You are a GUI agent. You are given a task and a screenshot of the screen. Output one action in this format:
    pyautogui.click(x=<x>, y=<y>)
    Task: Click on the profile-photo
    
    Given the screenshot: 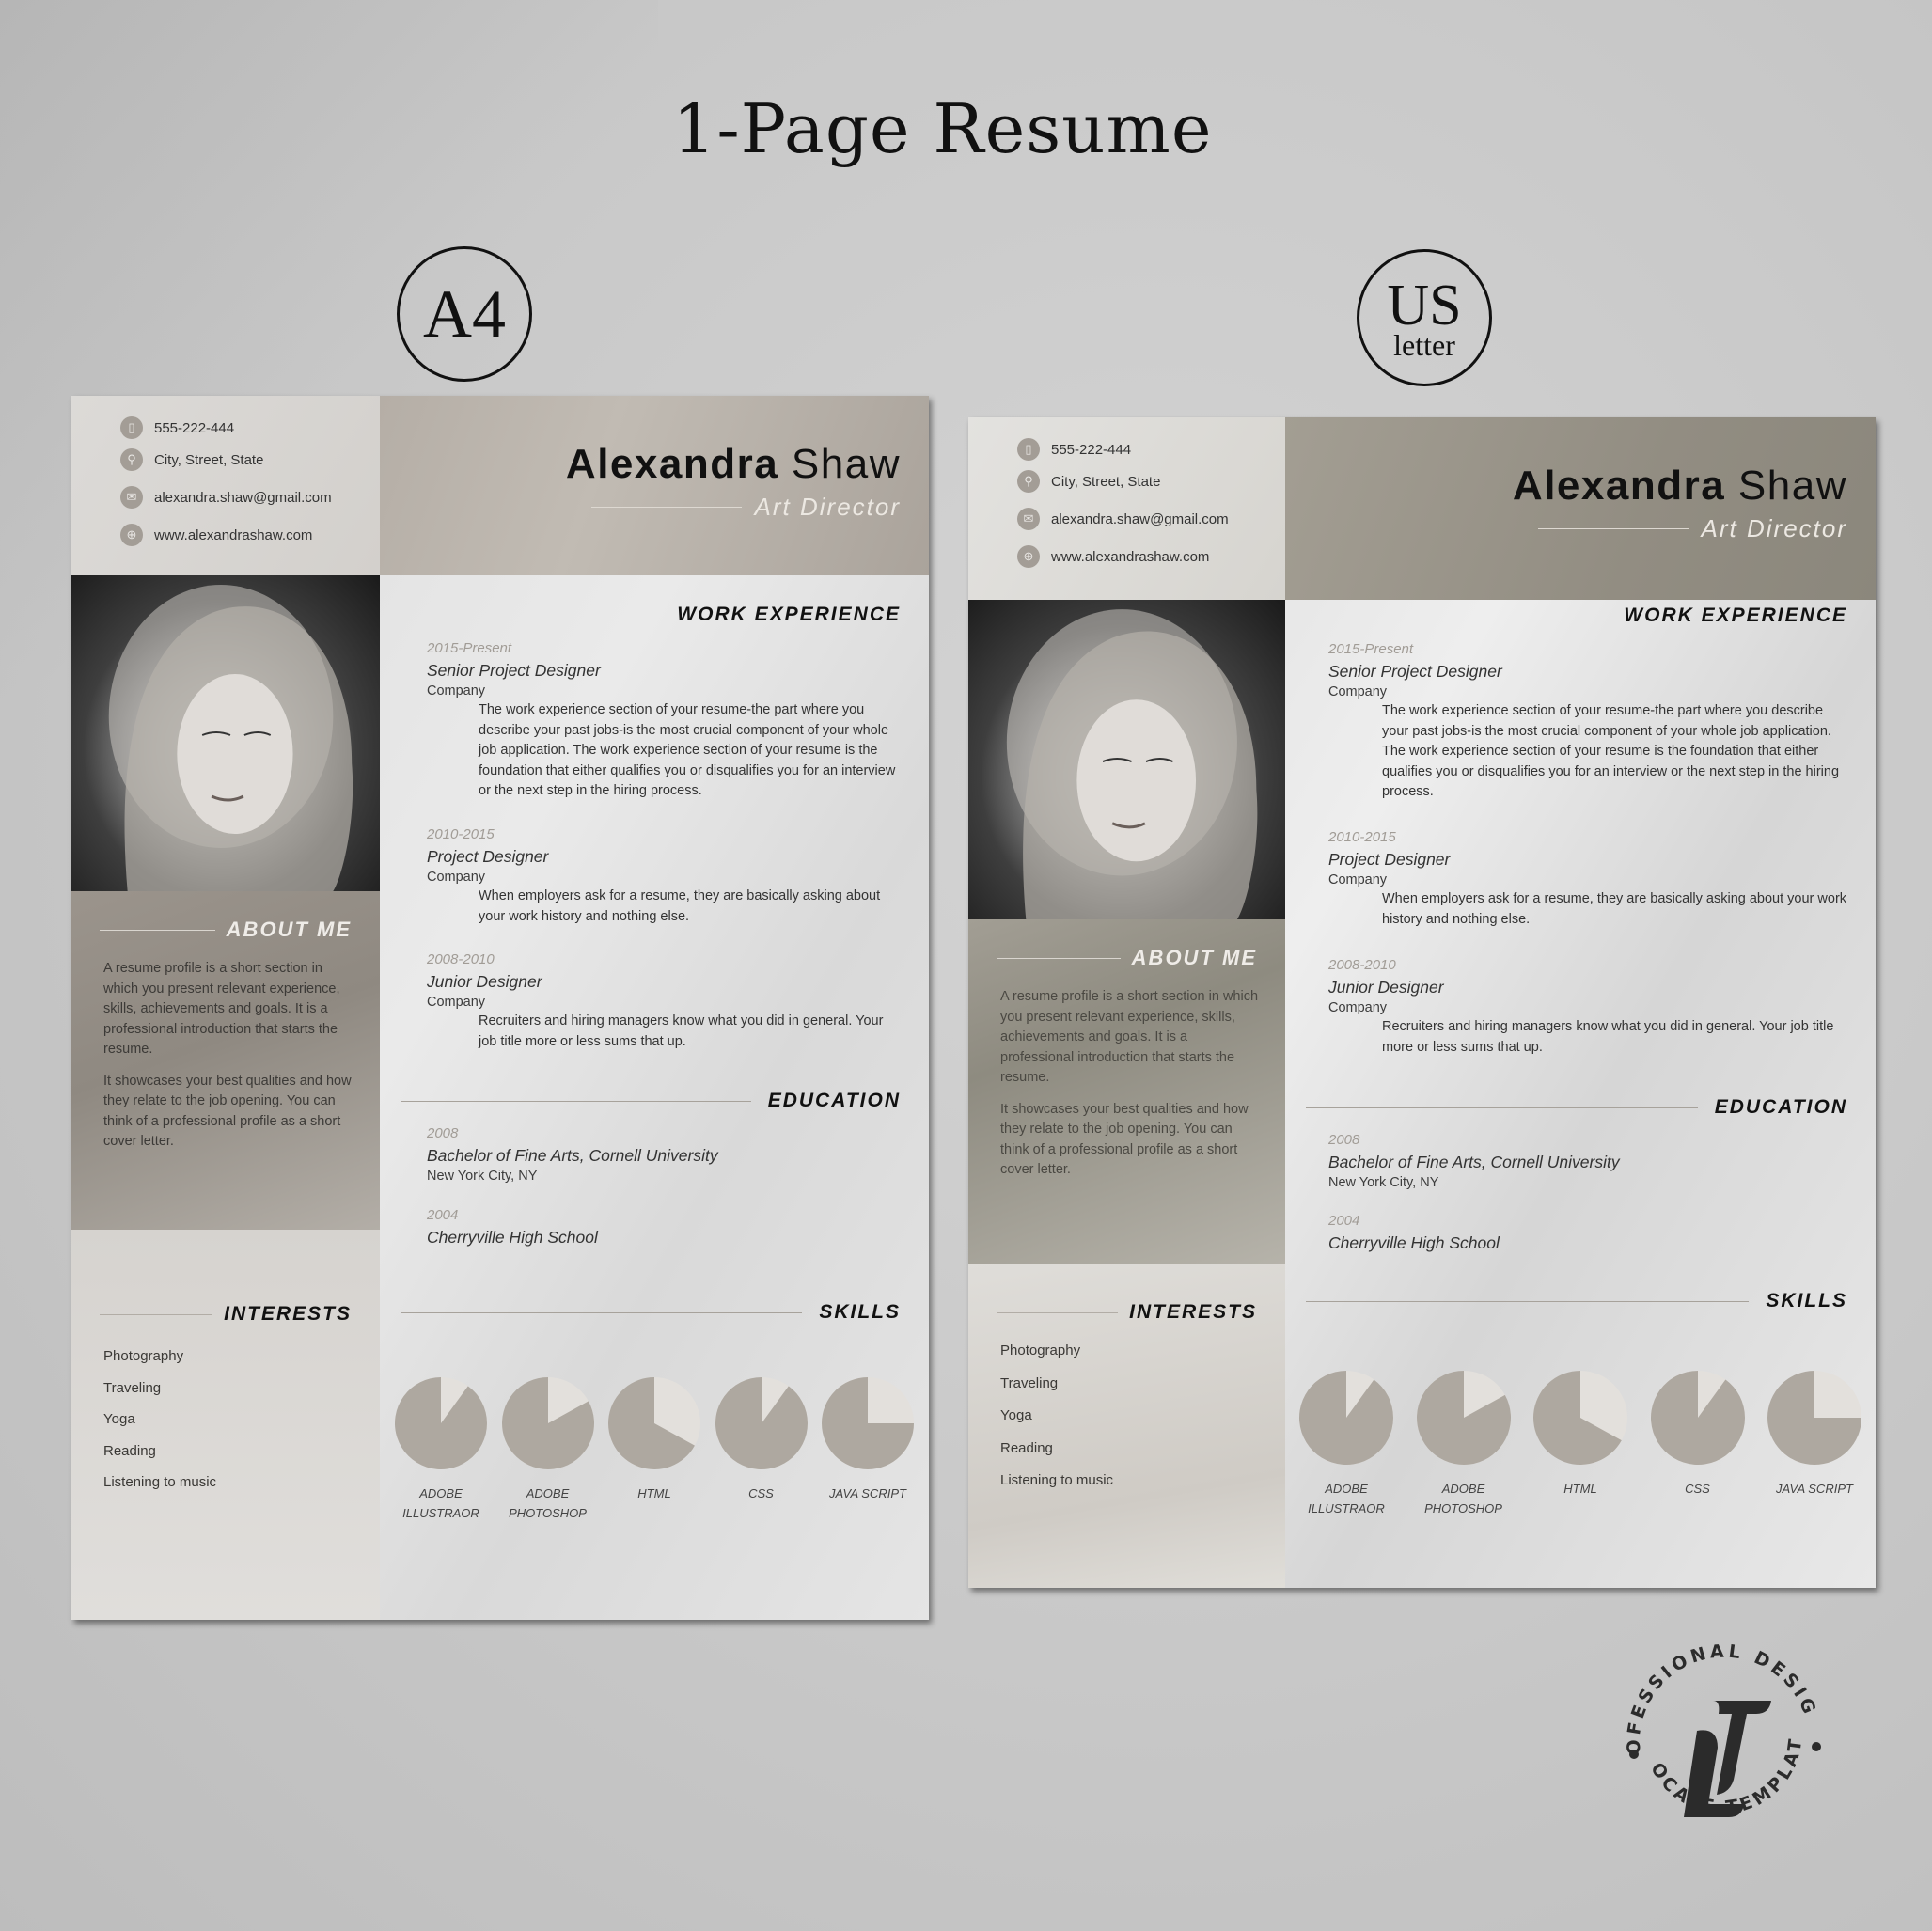 What is the action you would take?
    pyautogui.click(x=226, y=733)
    